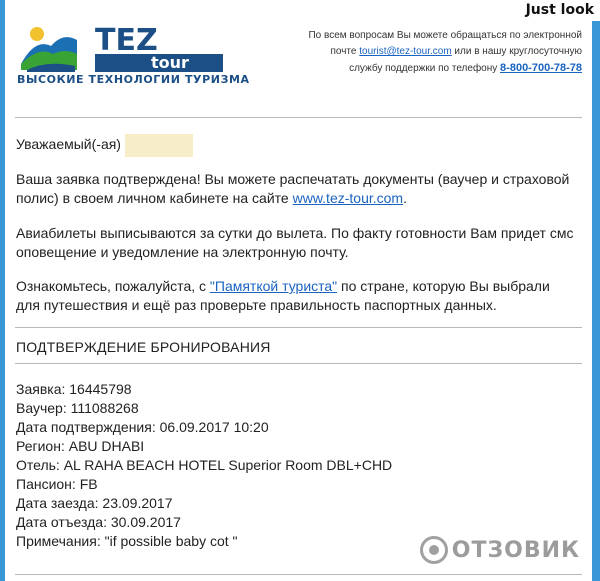 Image resolution: width=600 pixels, height=581 pixels. Describe the element at coordinates (77, 408) in the screenshot. I see `detail-row: Ваучер: 111088268` at that location.